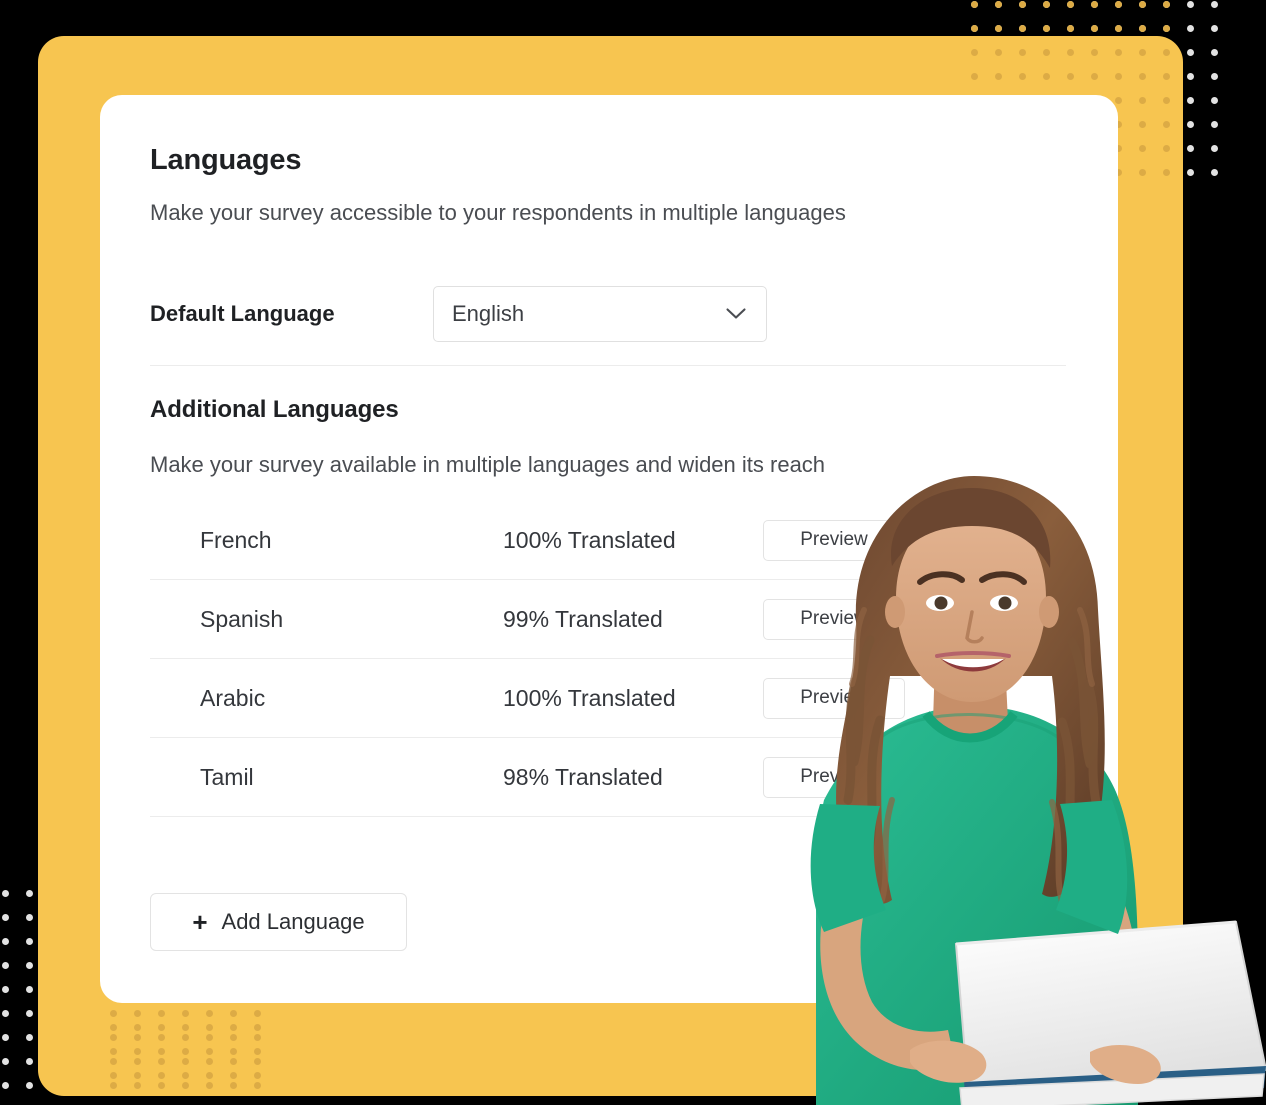 Image resolution: width=1266 pixels, height=1105 pixels. Describe the element at coordinates (608, 365) in the screenshot. I see `section-divider` at that location.